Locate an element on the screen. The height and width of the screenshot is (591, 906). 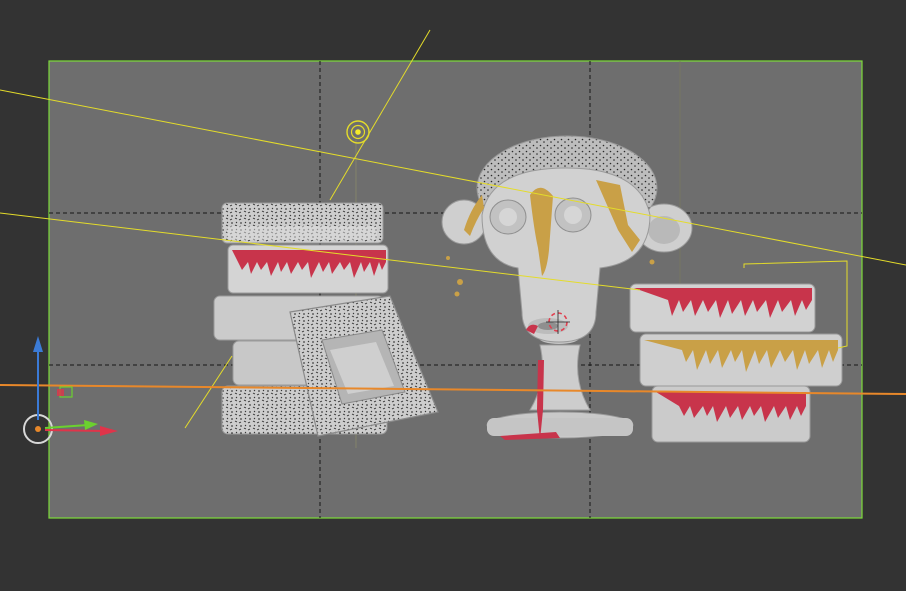
stack-right is located at coordinates (736, 363).